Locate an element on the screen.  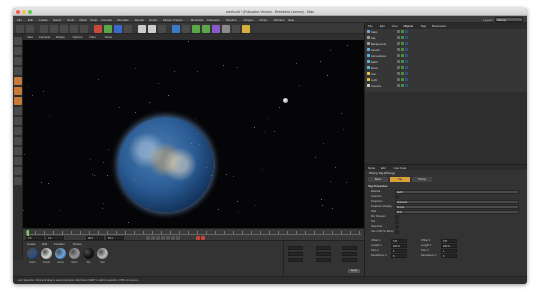
menu-select: Select is located at coordinates (57, 20).